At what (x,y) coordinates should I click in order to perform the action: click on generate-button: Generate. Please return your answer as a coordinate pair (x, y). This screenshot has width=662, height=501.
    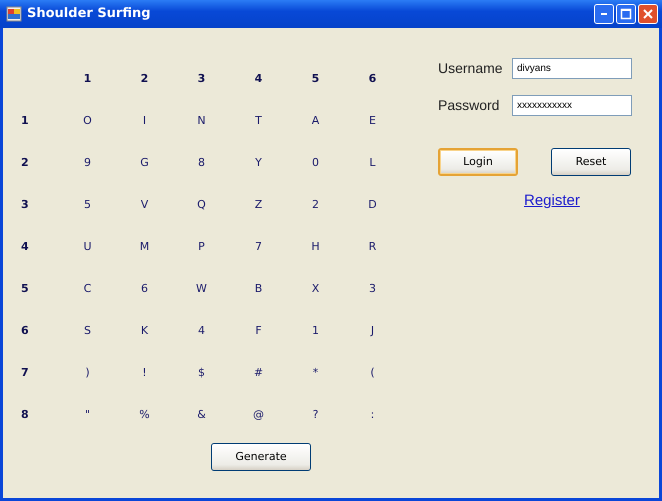
    Looking at the image, I should click on (261, 457).